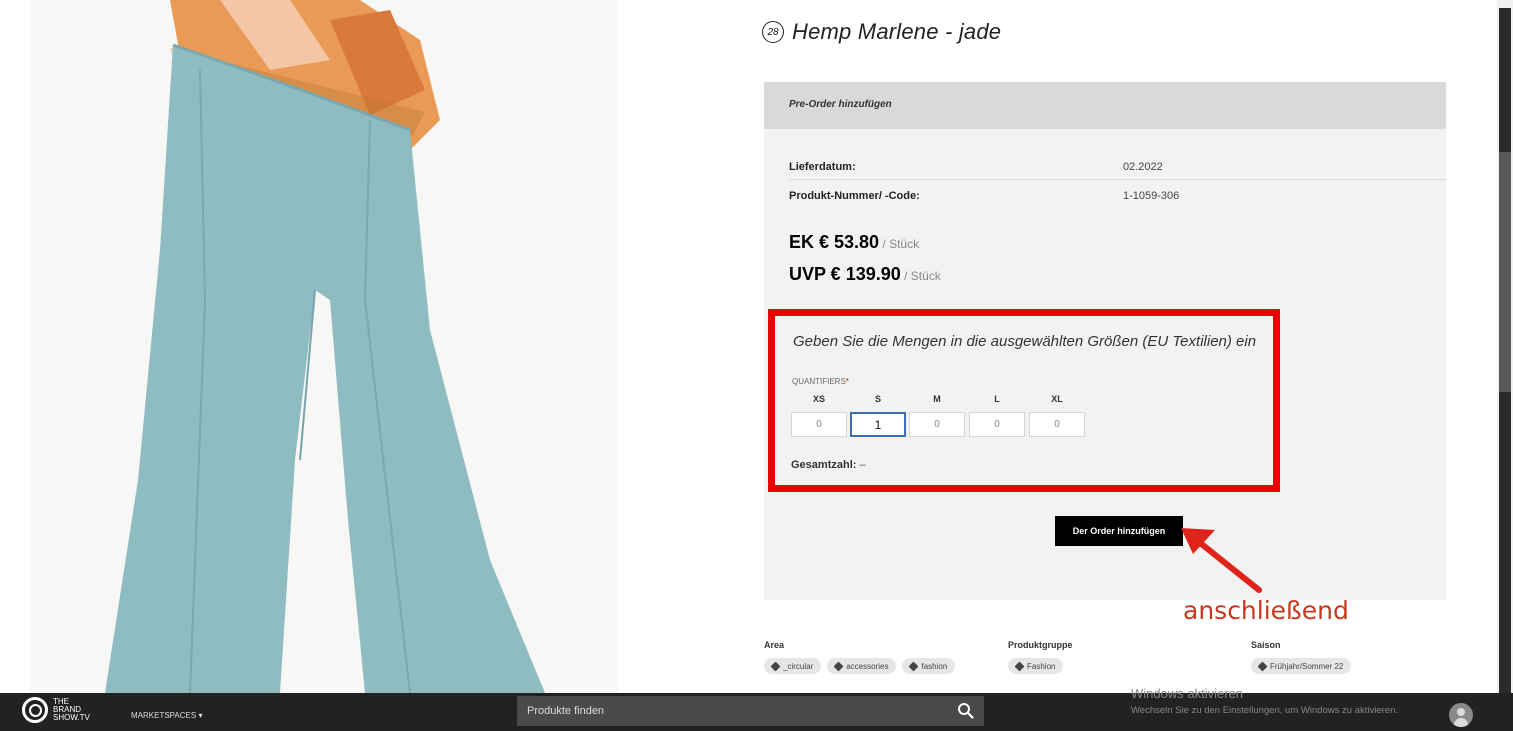 The height and width of the screenshot is (731, 1513). I want to click on size-column-m: M, so click(937, 415).